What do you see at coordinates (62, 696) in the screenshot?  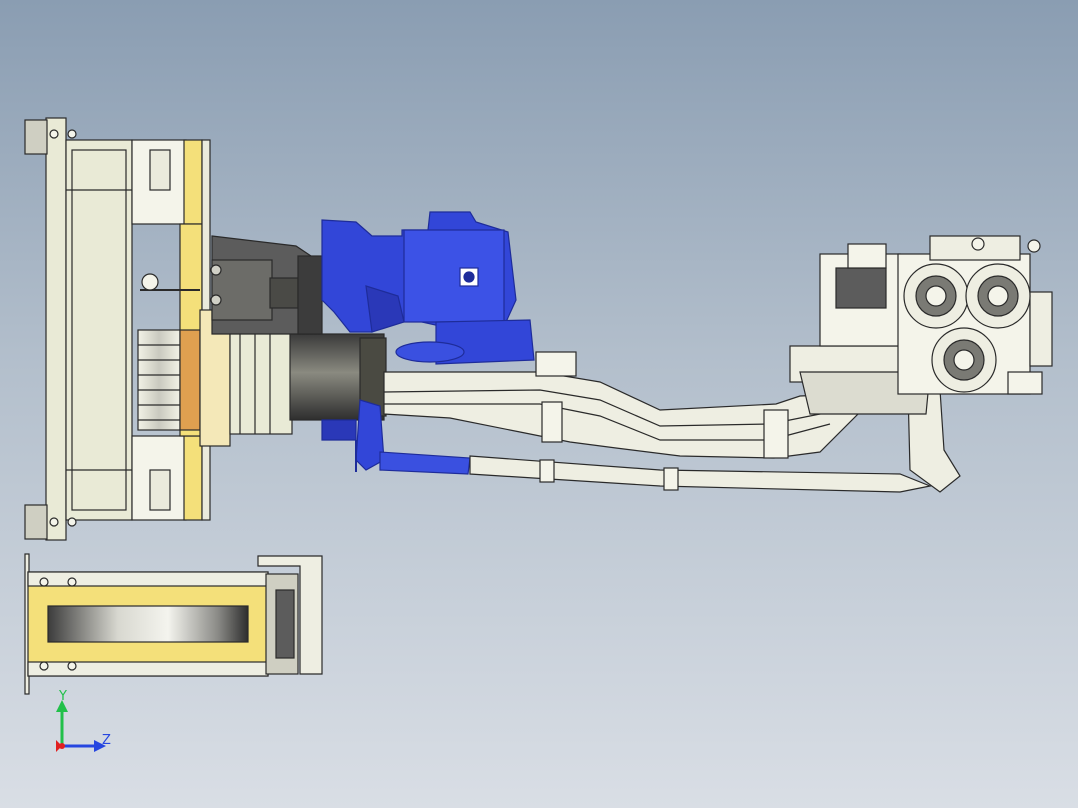 I see `y-axis-label: Y` at bounding box center [62, 696].